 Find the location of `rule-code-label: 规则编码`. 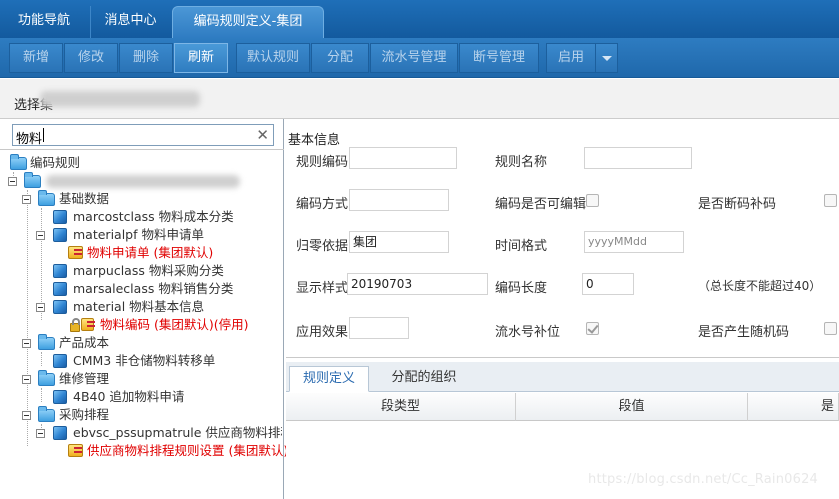

rule-code-label: 规则编码 is located at coordinates (322, 162).